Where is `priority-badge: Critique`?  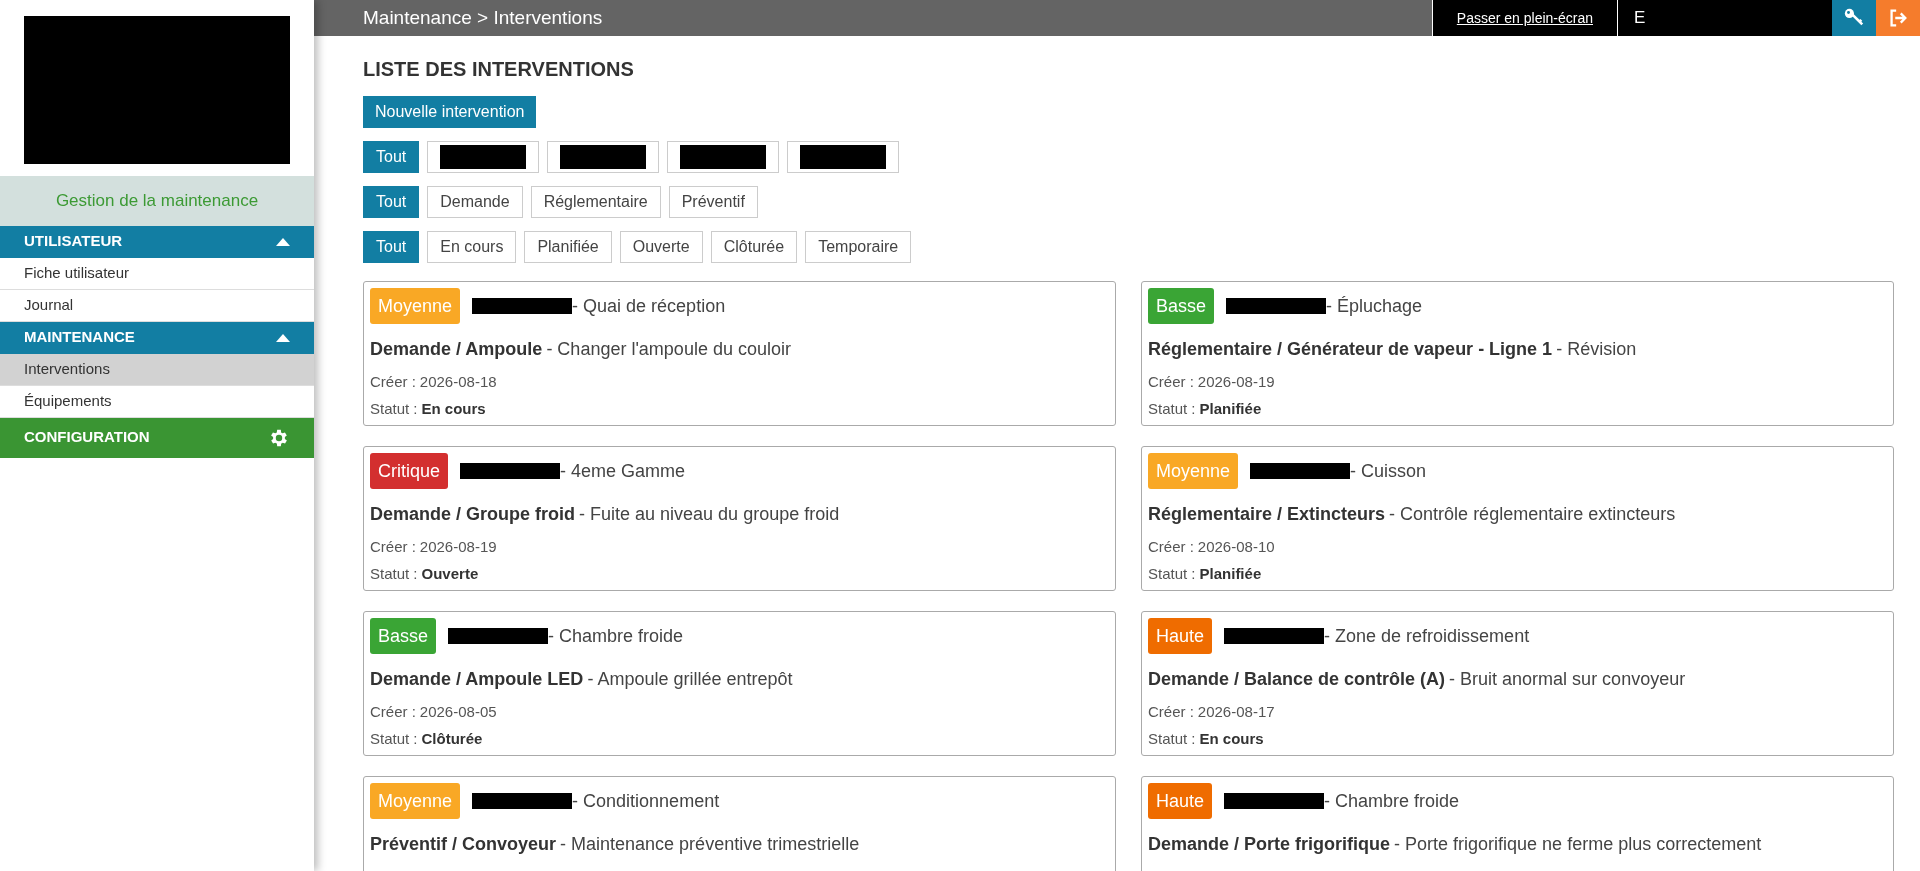
priority-badge: Critique is located at coordinates (409, 471).